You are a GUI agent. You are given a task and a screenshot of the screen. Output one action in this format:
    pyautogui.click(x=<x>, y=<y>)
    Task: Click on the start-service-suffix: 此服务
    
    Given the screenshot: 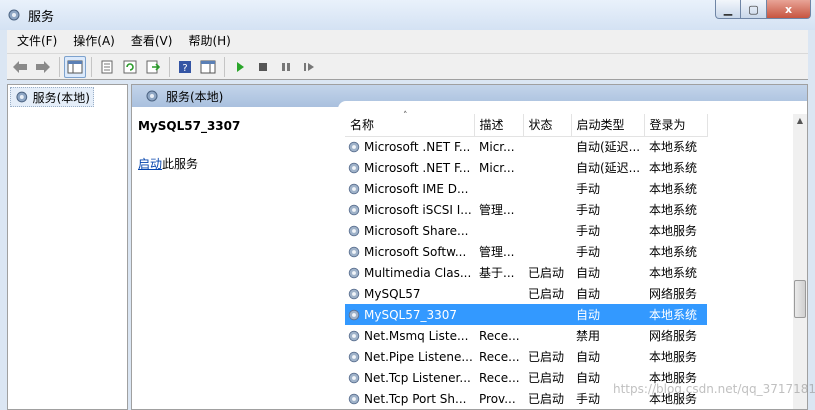 What is the action you would take?
    pyautogui.click(x=180, y=164)
    